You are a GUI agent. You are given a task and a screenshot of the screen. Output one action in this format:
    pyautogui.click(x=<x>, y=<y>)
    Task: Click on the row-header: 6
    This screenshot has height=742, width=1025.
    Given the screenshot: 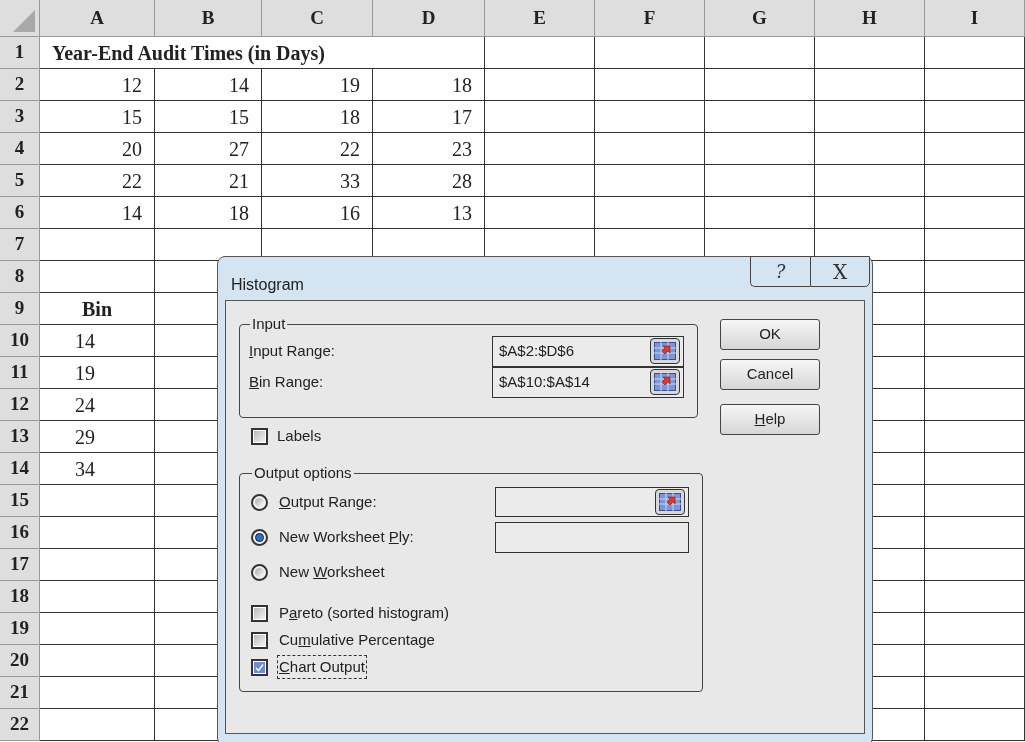 What is the action you would take?
    pyautogui.click(x=20, y=213)
    